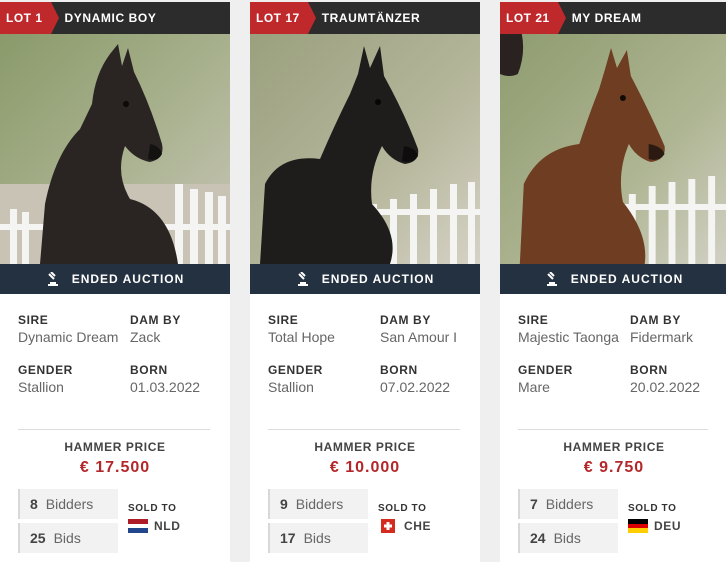 This screenshot has height=562, width=726. I want to click on bid-stats: 7 Bidders 24 Bids, so click(568, 523).